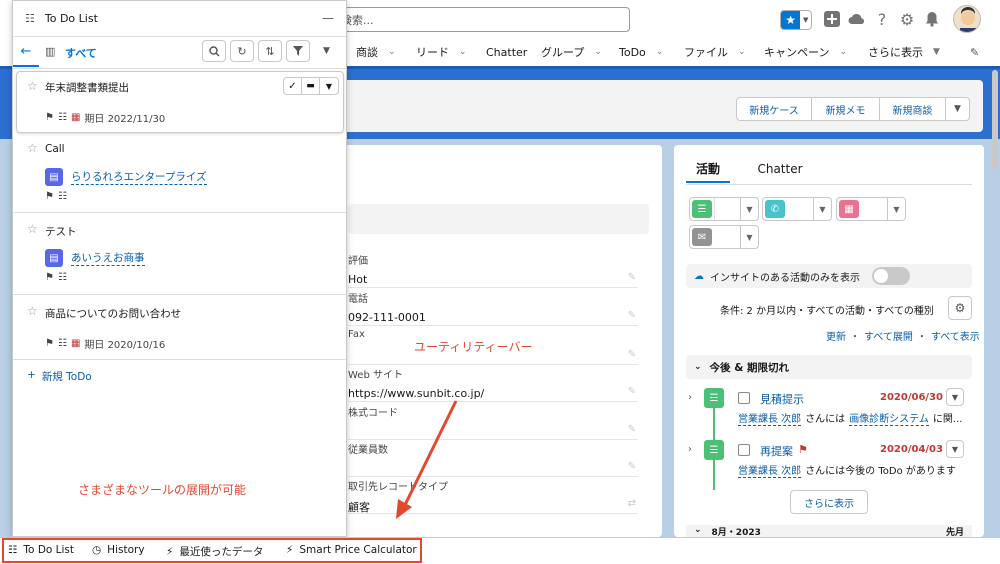  I want to click on nav-item-campaigns: キャンペーン ⌄, so click(805, 52).